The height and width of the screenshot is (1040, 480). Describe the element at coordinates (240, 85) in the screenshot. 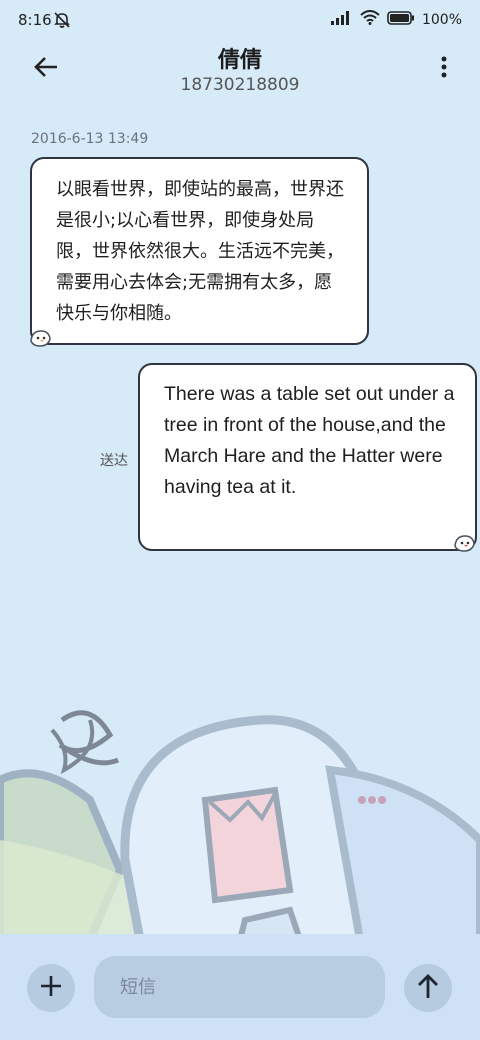

I see `contact-phone-number: 18730218809` at that location.